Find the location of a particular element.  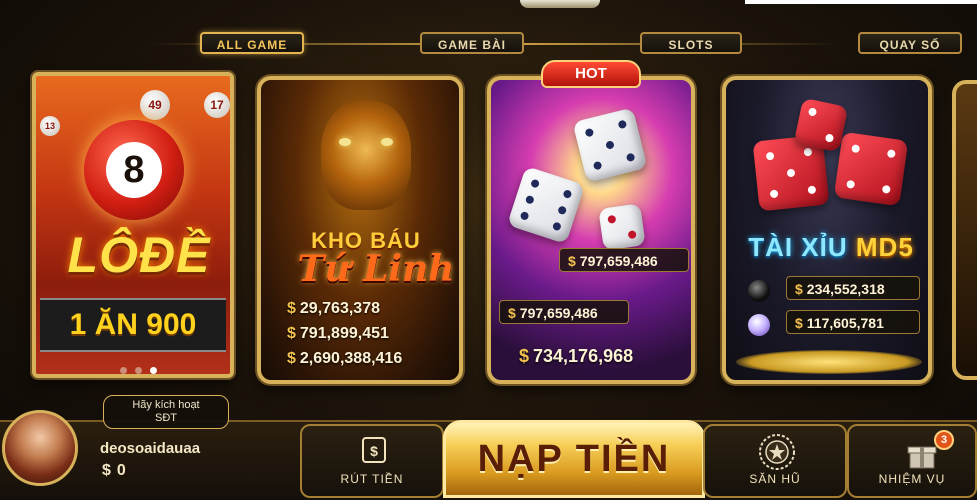

missions-label: NHIỆM VỤ is located at coordinates (912, 479).